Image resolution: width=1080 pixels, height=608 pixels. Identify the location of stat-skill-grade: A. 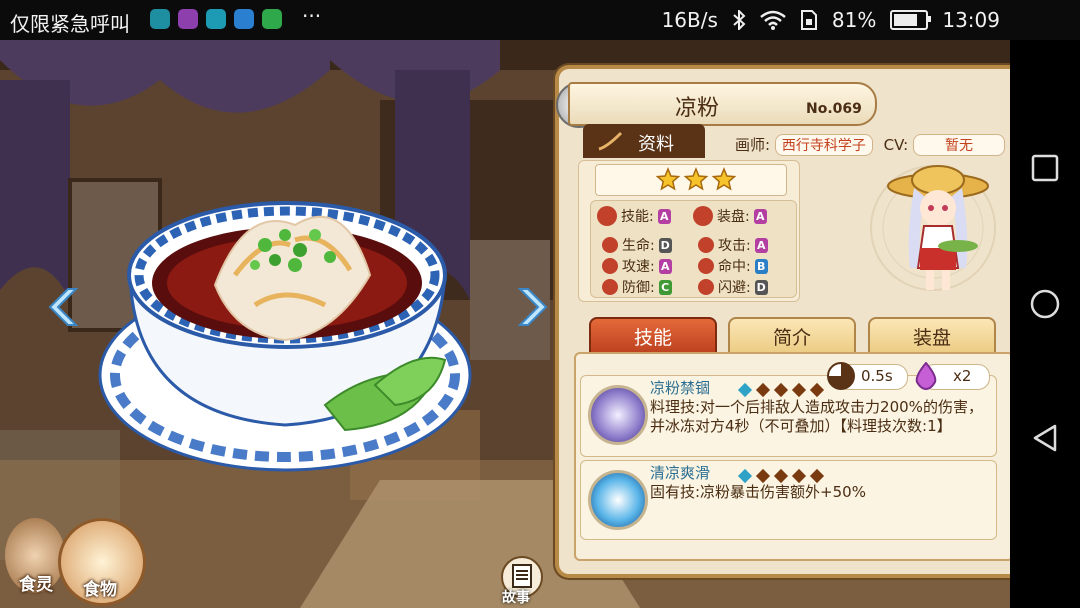
(664, 216).